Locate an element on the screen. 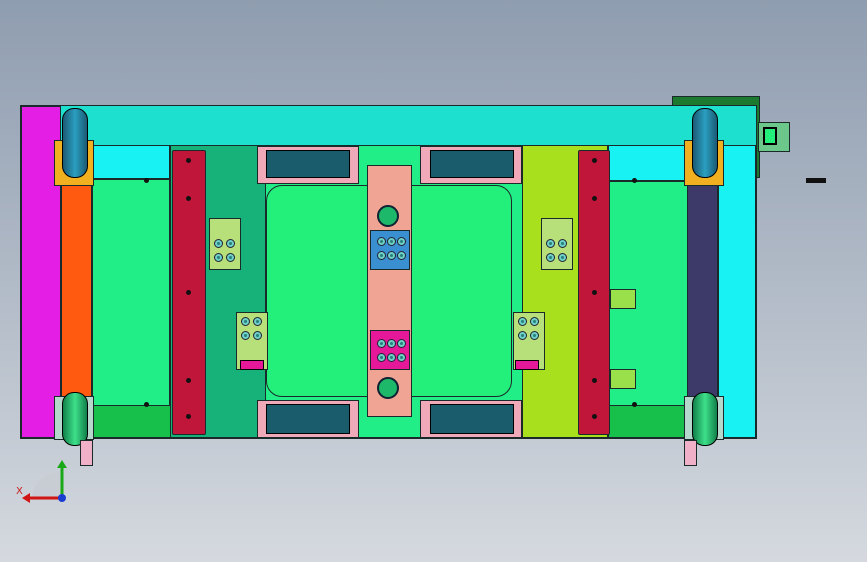 The height and width of the screenshot is (562, 867). slot-bottom-right-window is located at coordinates (472, 419).